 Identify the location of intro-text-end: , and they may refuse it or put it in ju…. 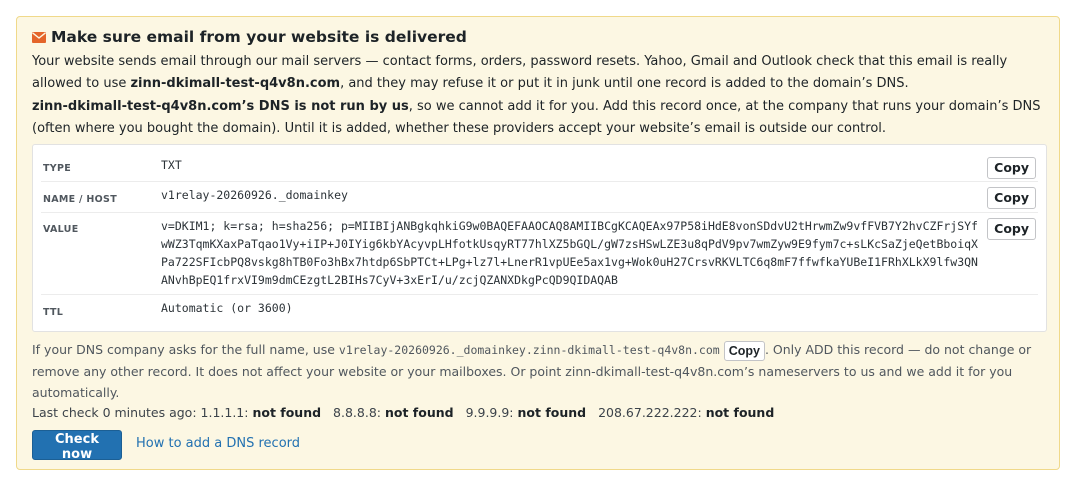
(624, 83).